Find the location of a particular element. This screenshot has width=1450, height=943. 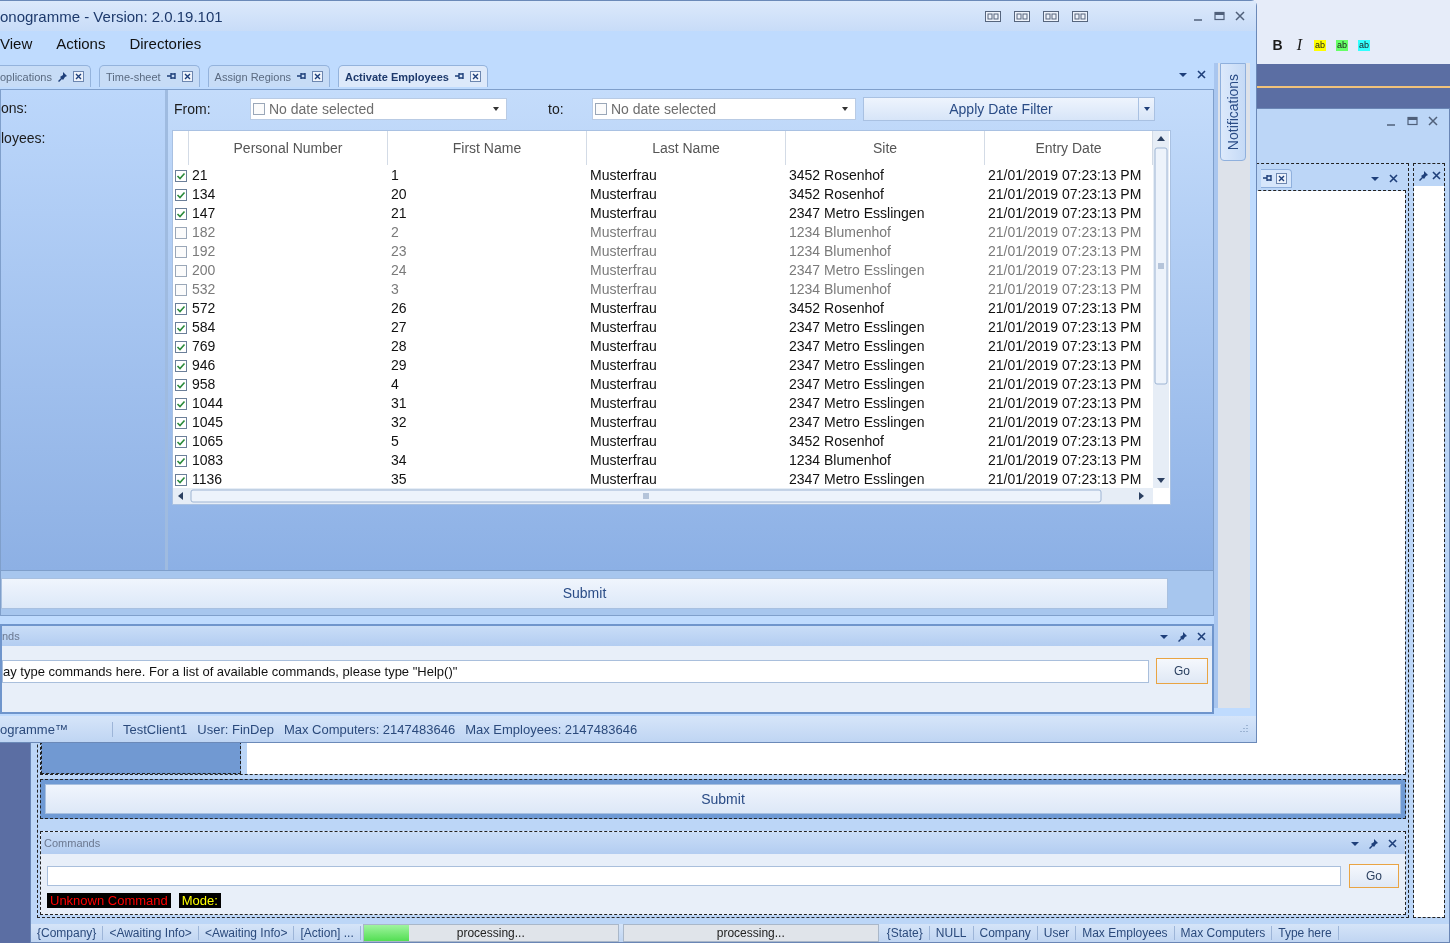

tab is located at coordinates (1276, 178).